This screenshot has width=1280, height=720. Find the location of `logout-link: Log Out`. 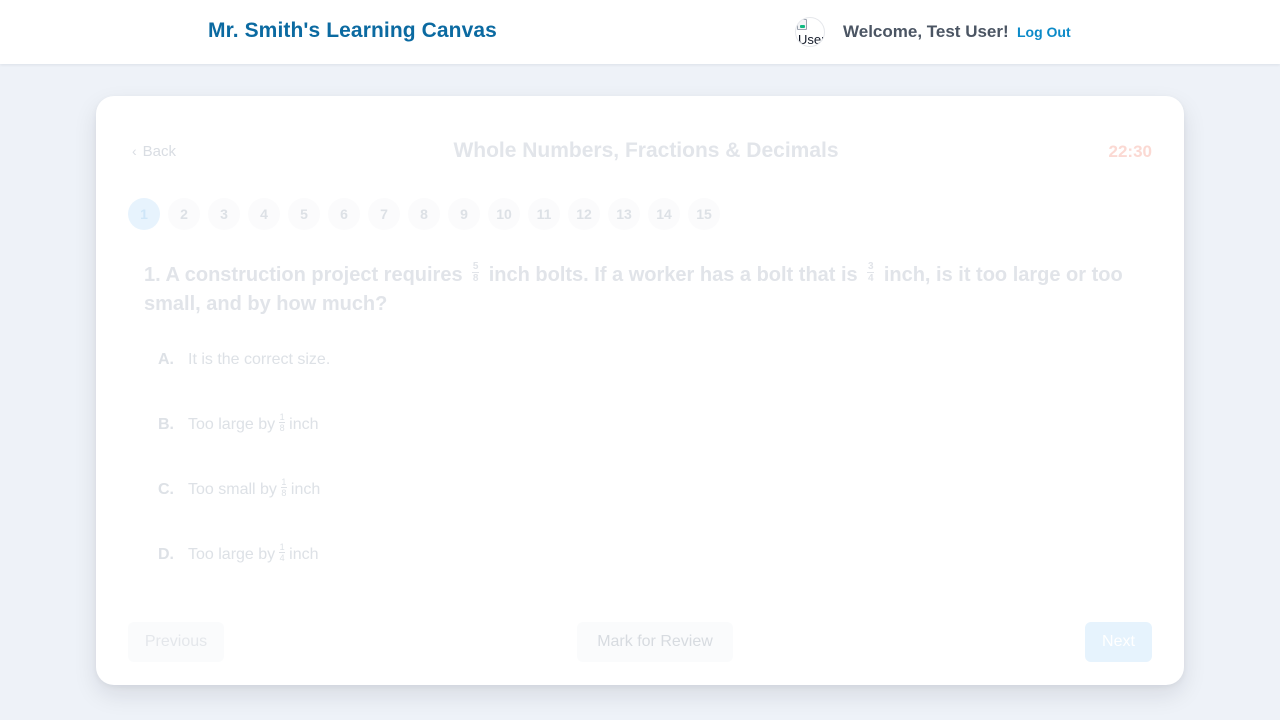

logout-link: Log Out is located at coordinates (1044, 32).